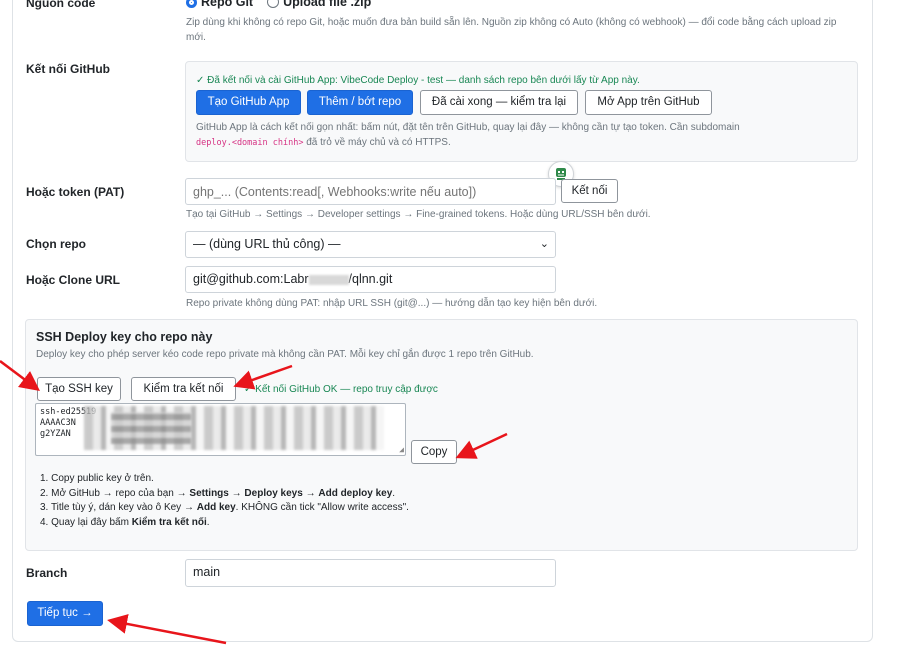  I want to click on clone-url-input: git@github.com:Labr/qlnn.git, so click(370, 279).